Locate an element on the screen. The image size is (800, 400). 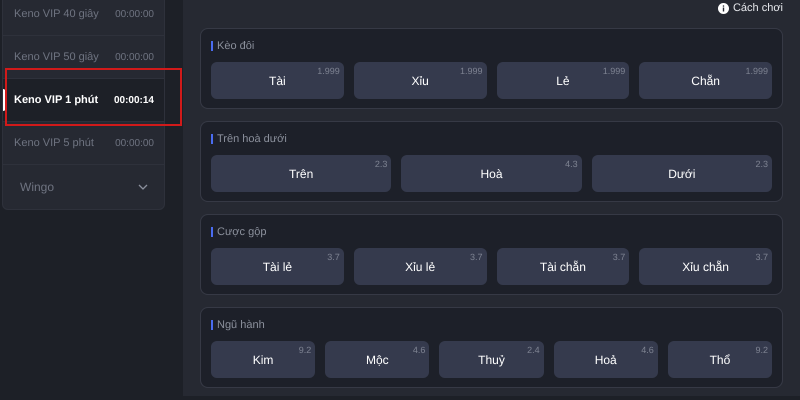
section-title: Ngũ hành is located at coordinates (241, 325).